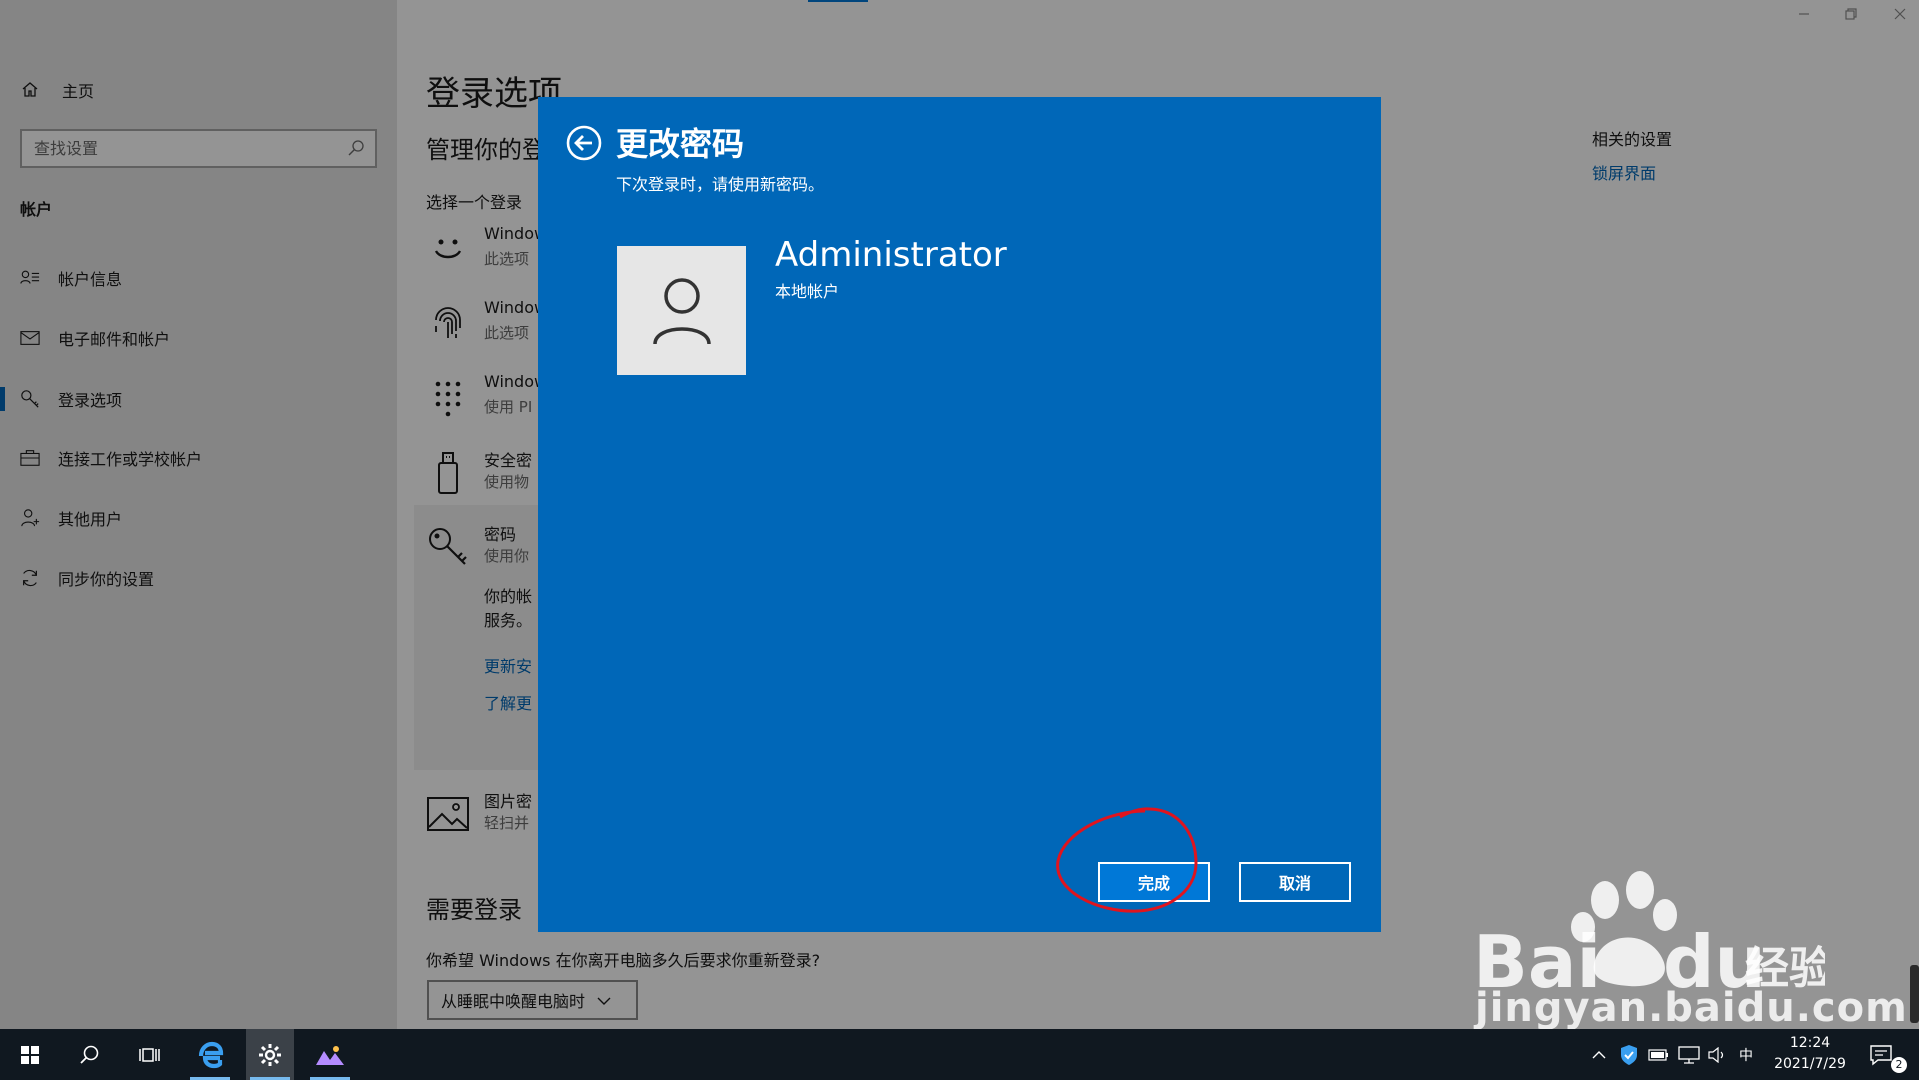  I want to click on battery-icon, so click(1659, 1054).